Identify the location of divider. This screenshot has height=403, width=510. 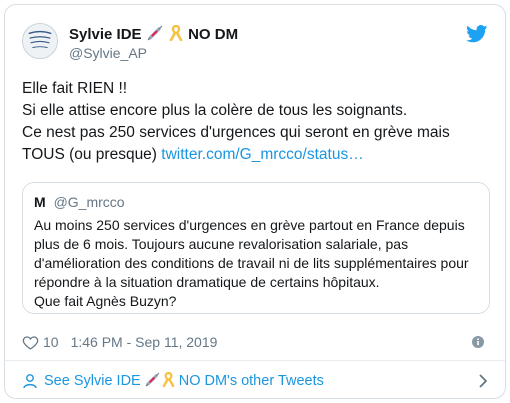
(255, 360).